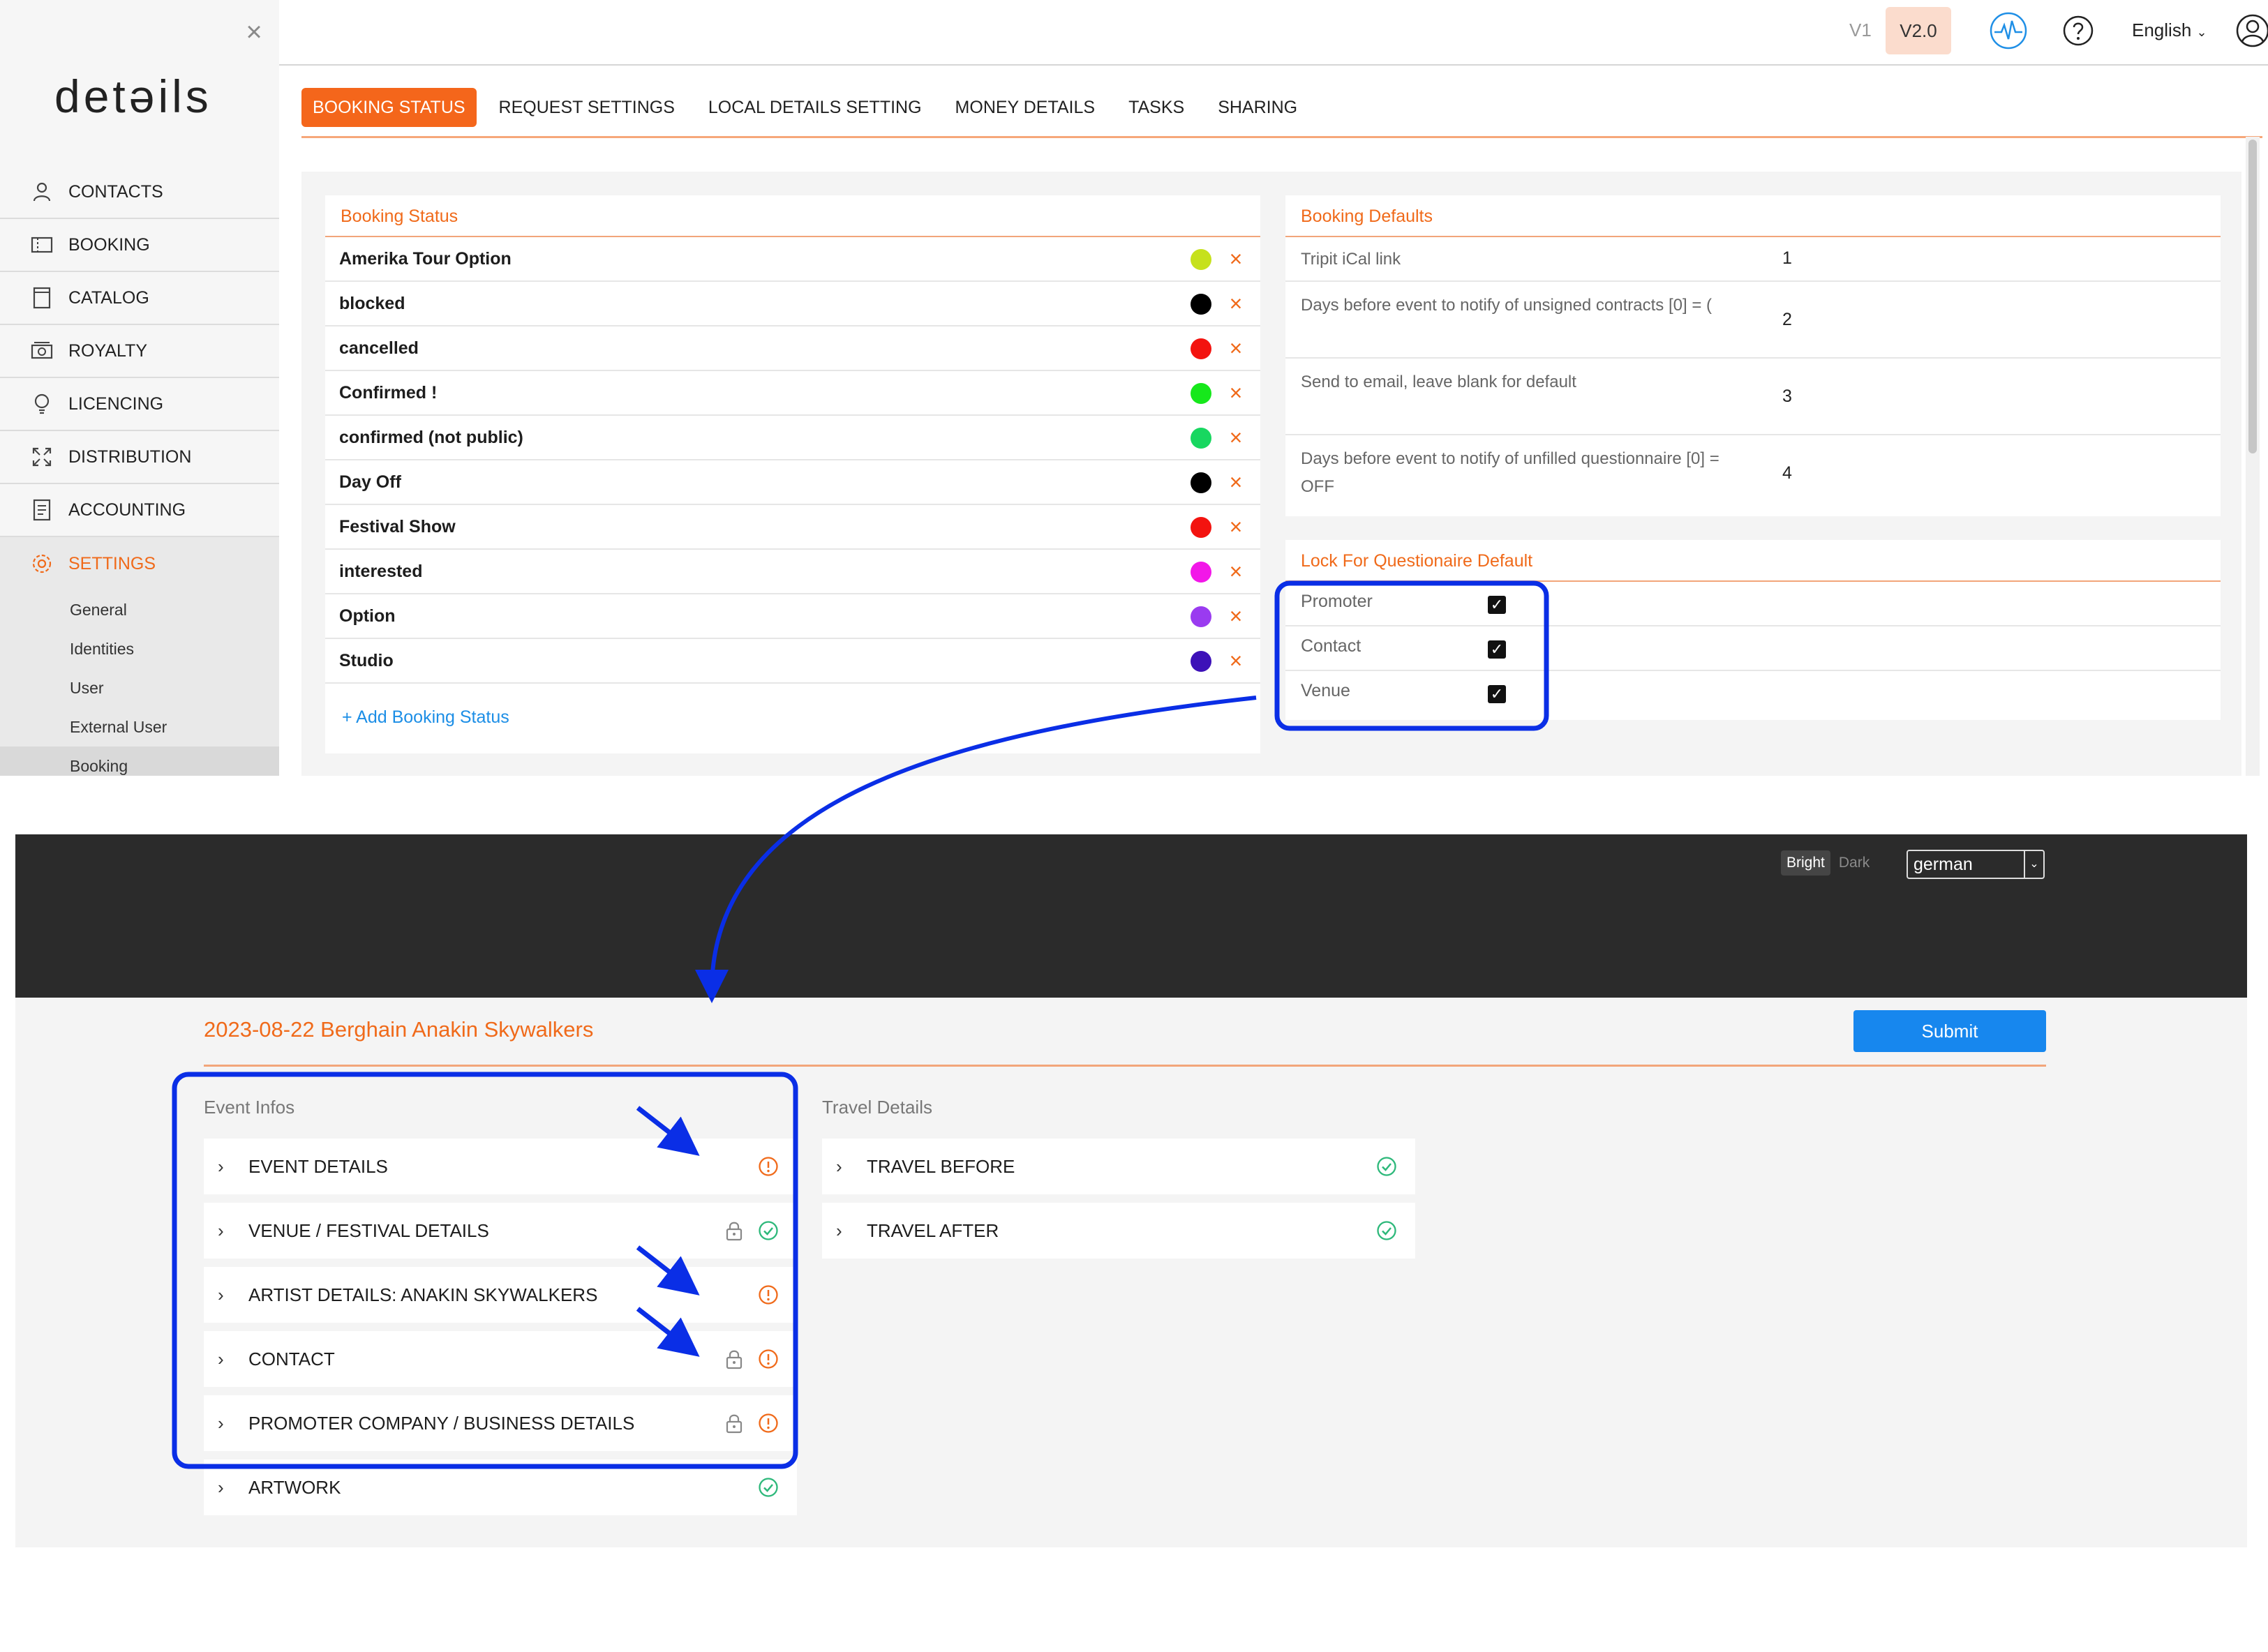  Describe the element at coordinates (380, 572) in the screenshot. I see `status-name: interested` at that location.